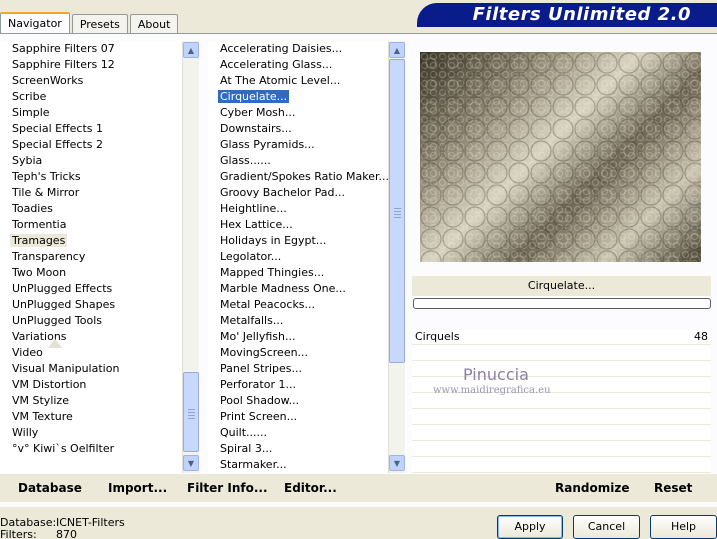  I want to click on list-item: Teph's Tricks, so click(90, 177).